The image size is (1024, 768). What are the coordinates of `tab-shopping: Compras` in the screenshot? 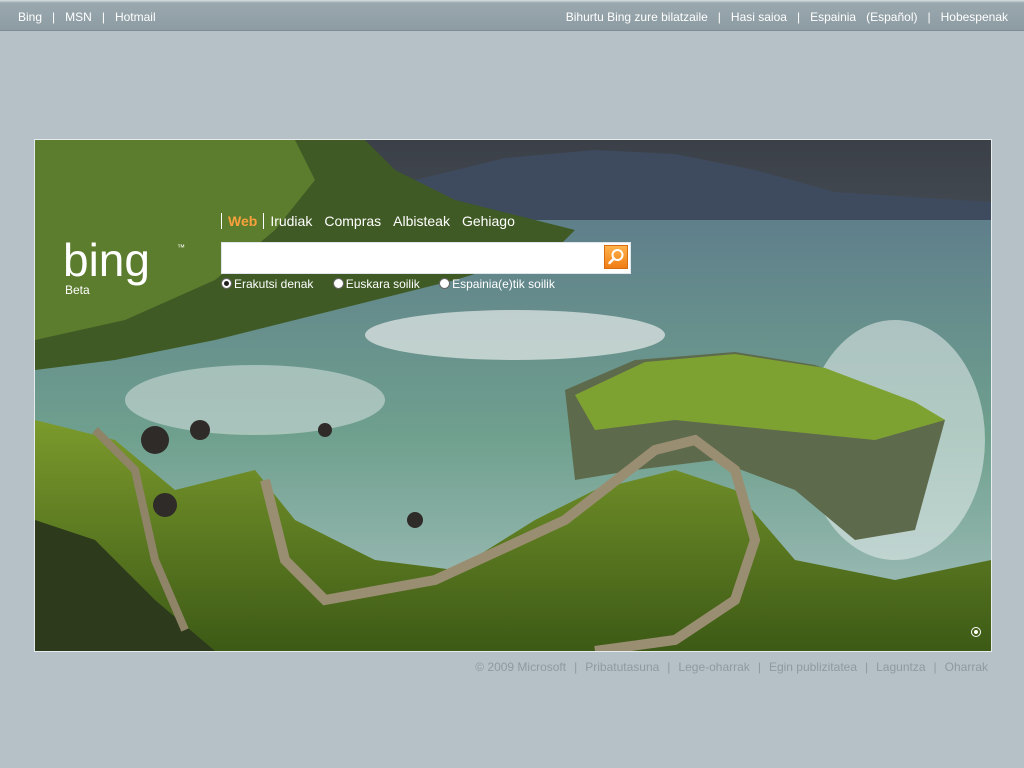 It's located at (352, 221).